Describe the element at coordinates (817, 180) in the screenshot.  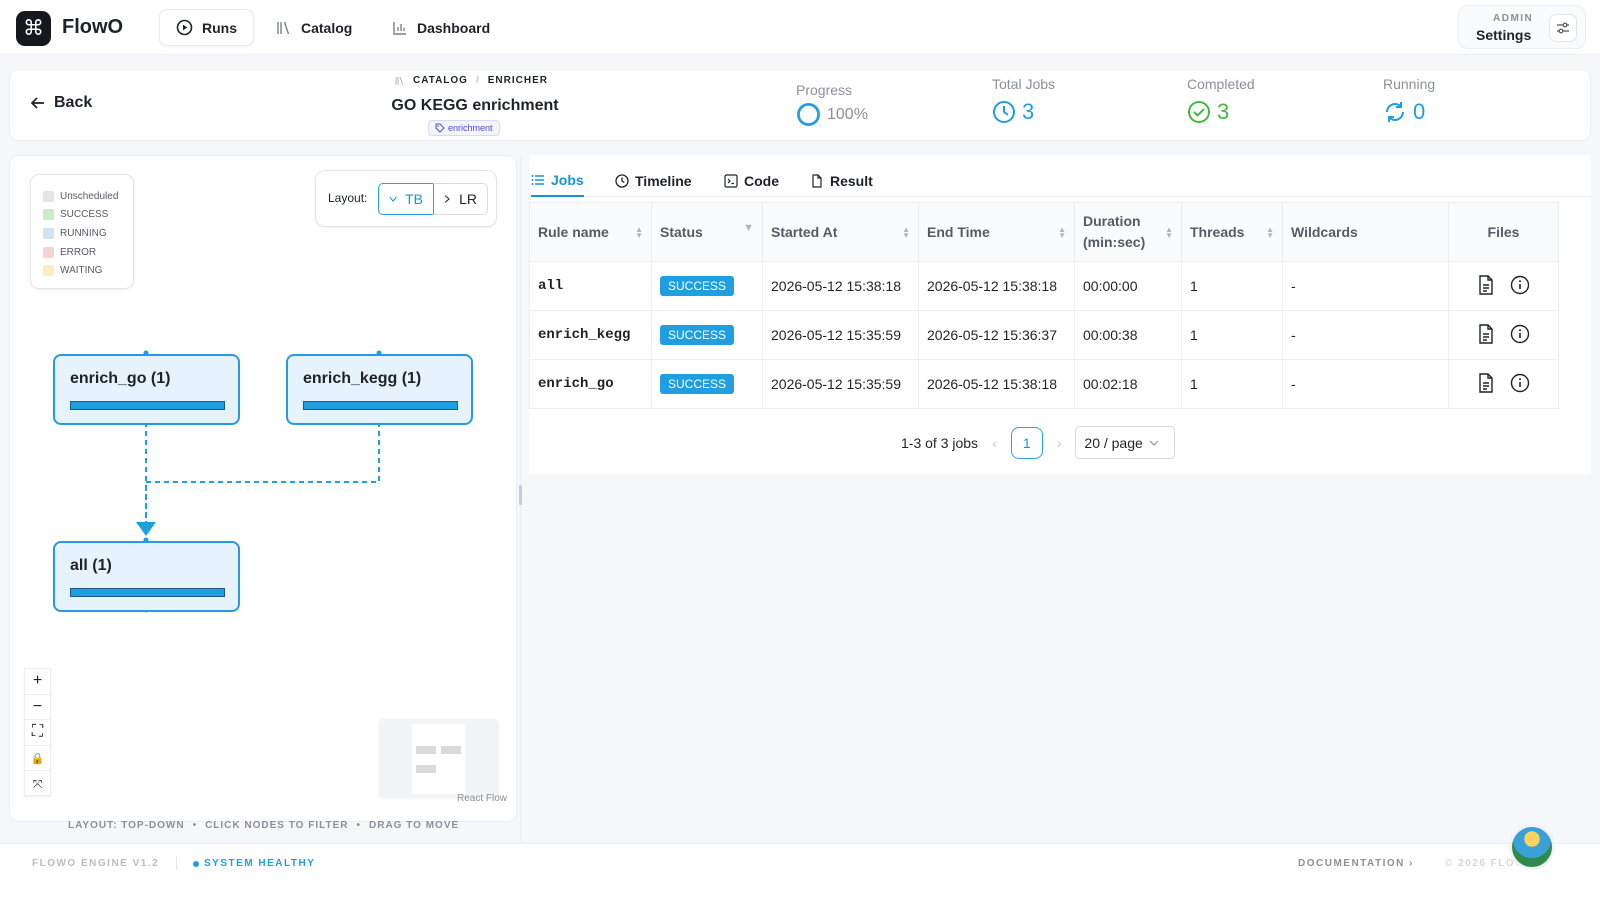
I see `file-icon` at that location.